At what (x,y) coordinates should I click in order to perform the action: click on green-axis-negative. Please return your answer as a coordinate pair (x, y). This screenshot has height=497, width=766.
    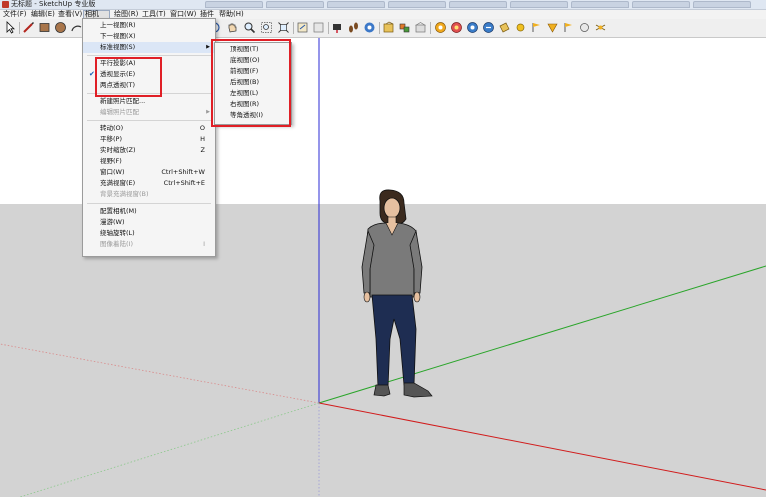
    Looking at the image, I should click on (169, 449).